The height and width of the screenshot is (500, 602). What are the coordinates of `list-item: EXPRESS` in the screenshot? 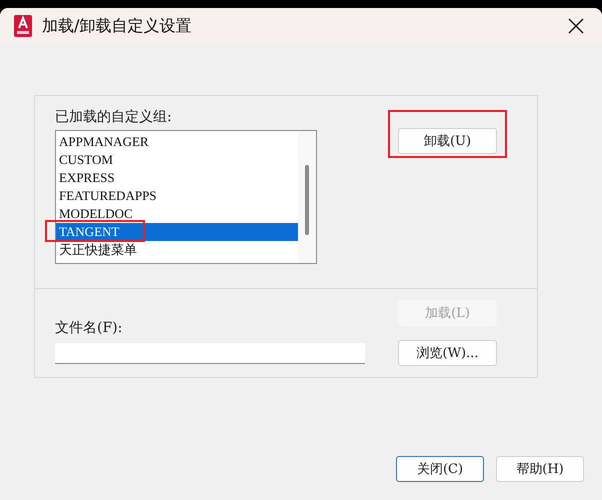 It's located at (177, 178).